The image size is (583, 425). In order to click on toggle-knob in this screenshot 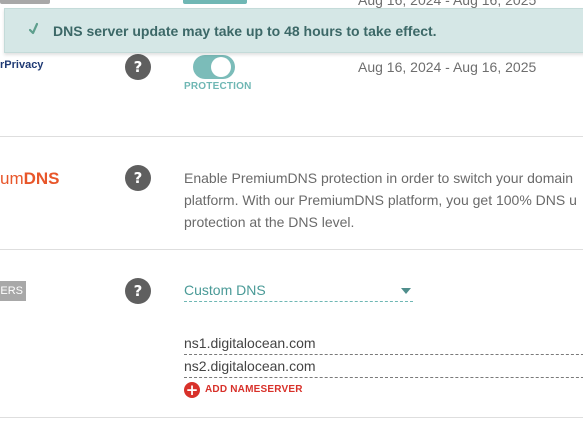, I will do `click(221, 67)`.